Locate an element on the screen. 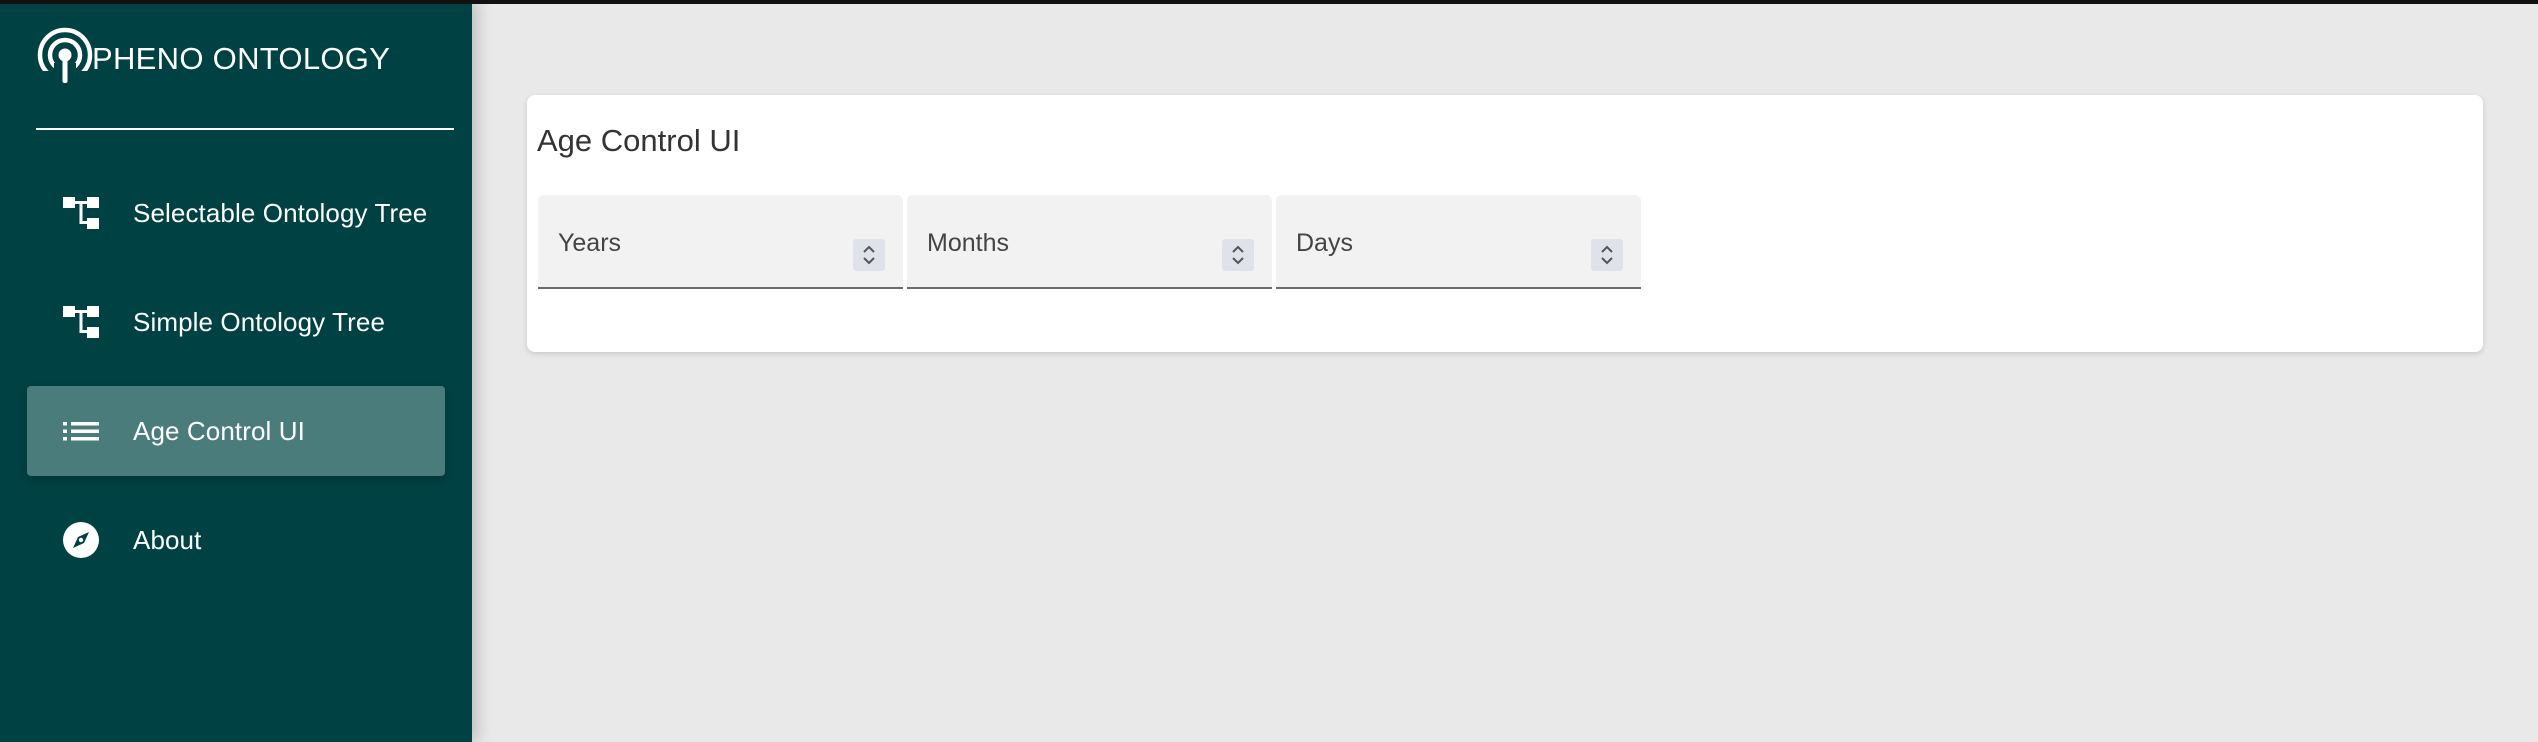 The image size is (2538, 742). days-field-label: Days is located at coordinates (1324, 243).